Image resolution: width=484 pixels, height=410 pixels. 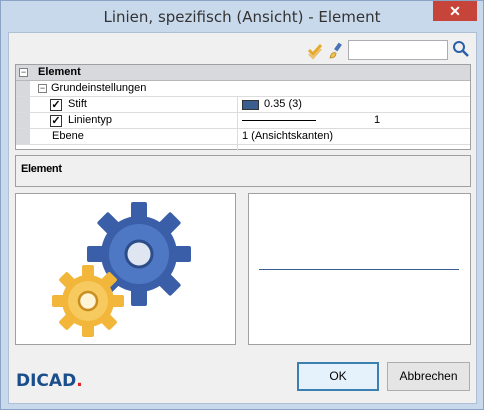 What do you see at coordinates (121, 269) in the screenshot?
I see `gears-icon` at bounding box center [121, 269].